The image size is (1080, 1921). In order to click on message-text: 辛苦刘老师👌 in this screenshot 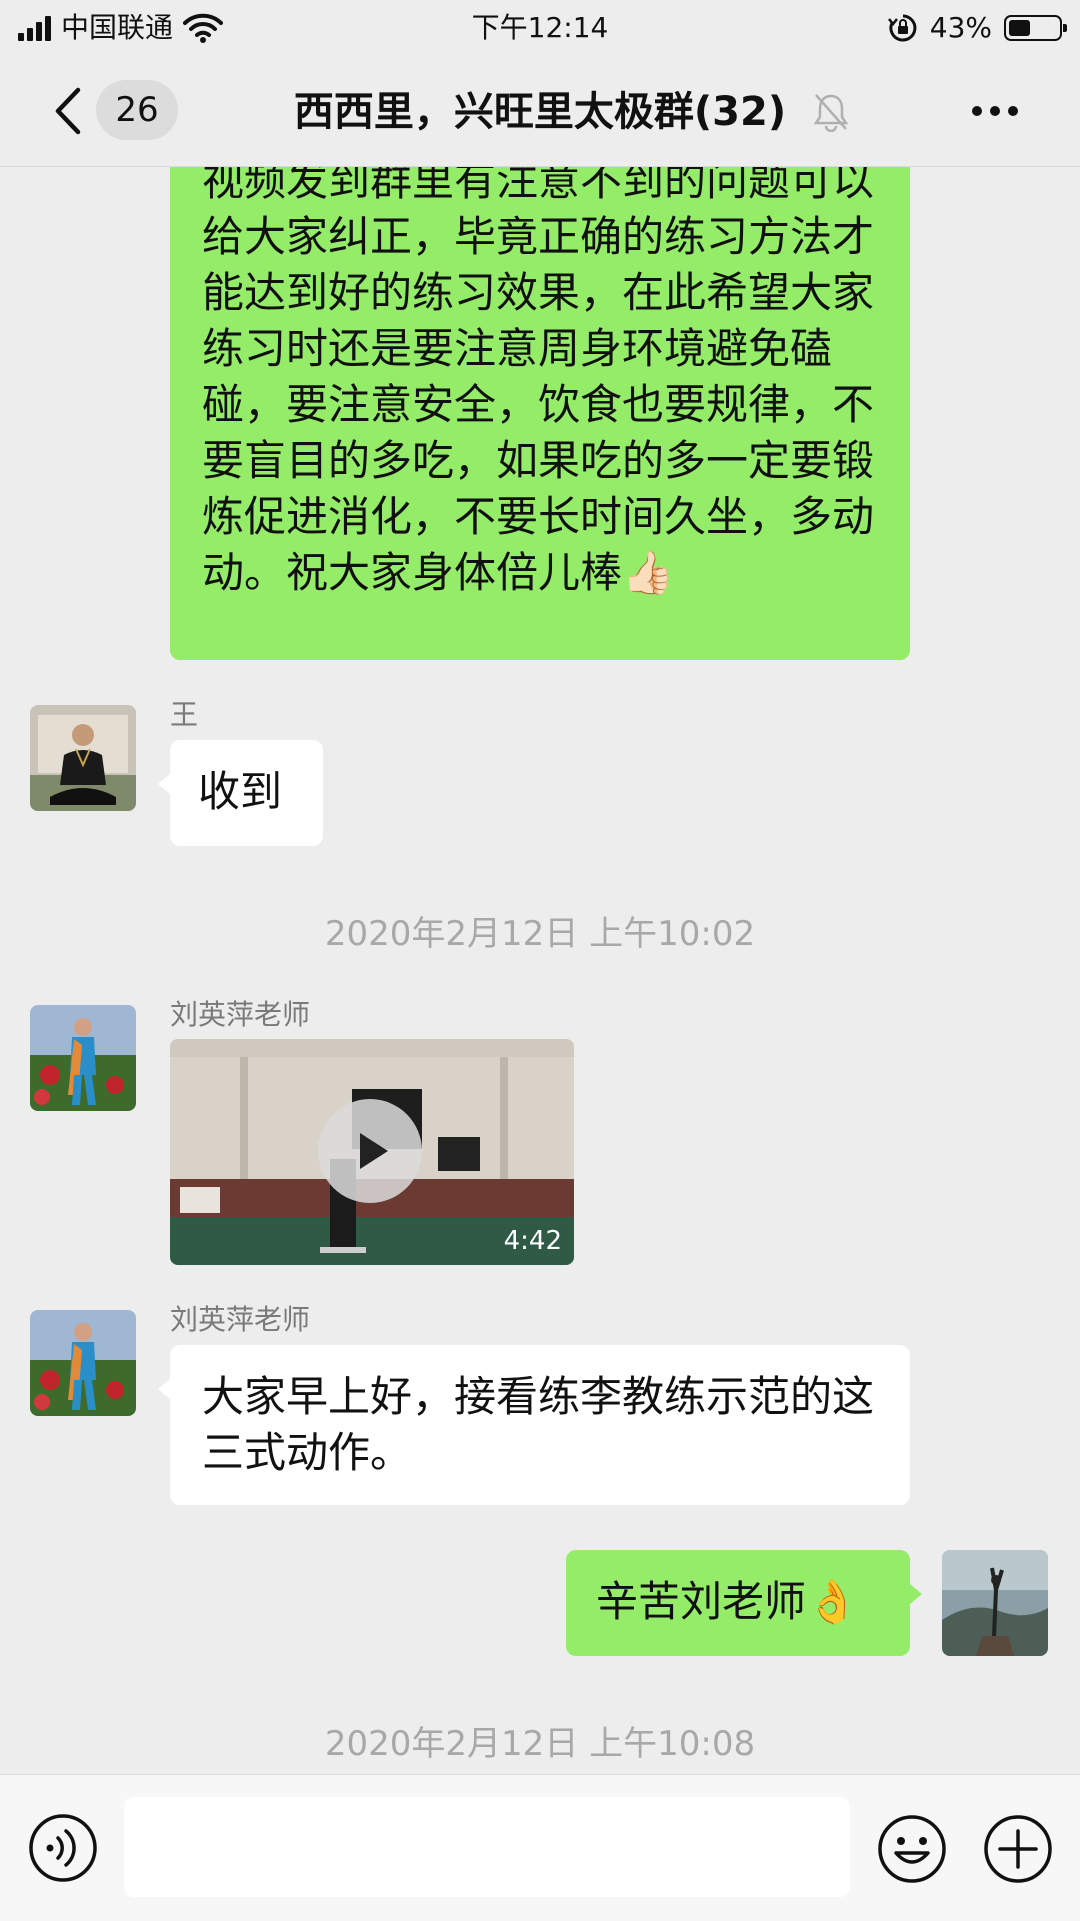, I will do `click(727, 1601)`.